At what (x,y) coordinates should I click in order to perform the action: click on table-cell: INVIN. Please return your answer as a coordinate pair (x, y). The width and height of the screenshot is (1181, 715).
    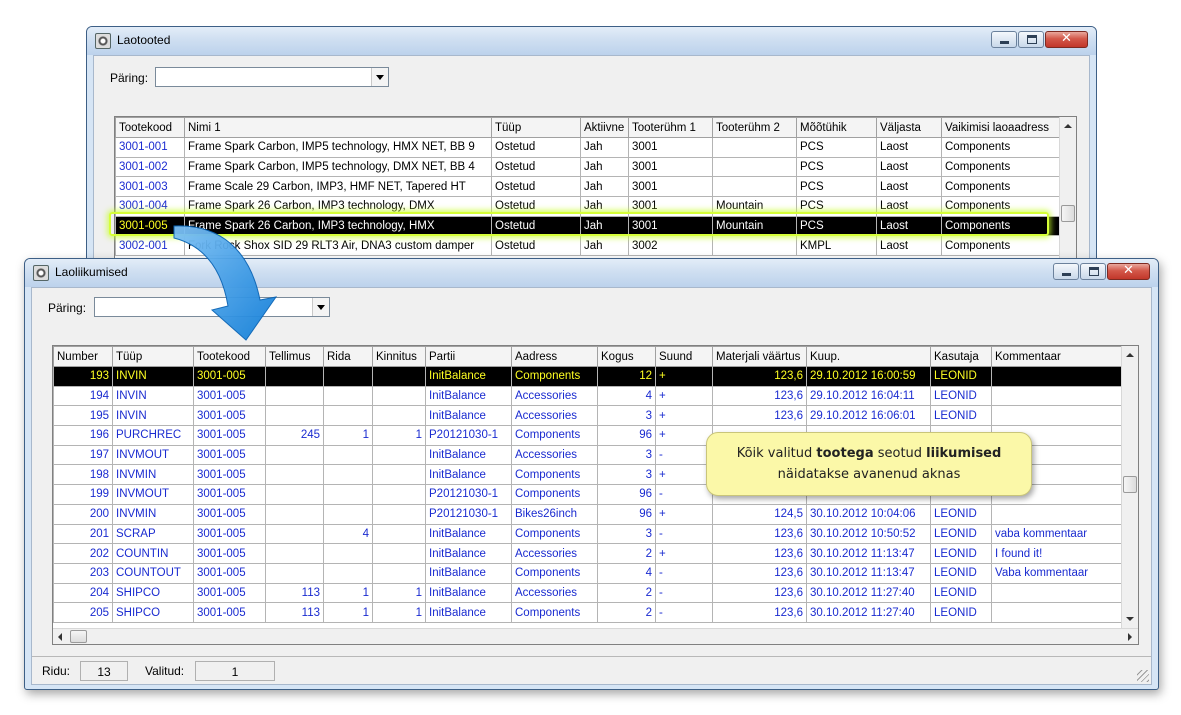
    Looking at the image, I should click on (153, 416).